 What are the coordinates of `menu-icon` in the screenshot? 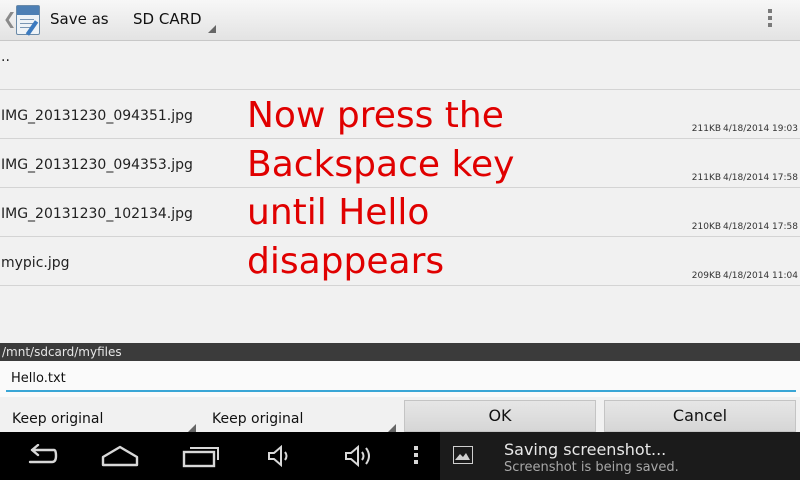 It's located at (416, 455).